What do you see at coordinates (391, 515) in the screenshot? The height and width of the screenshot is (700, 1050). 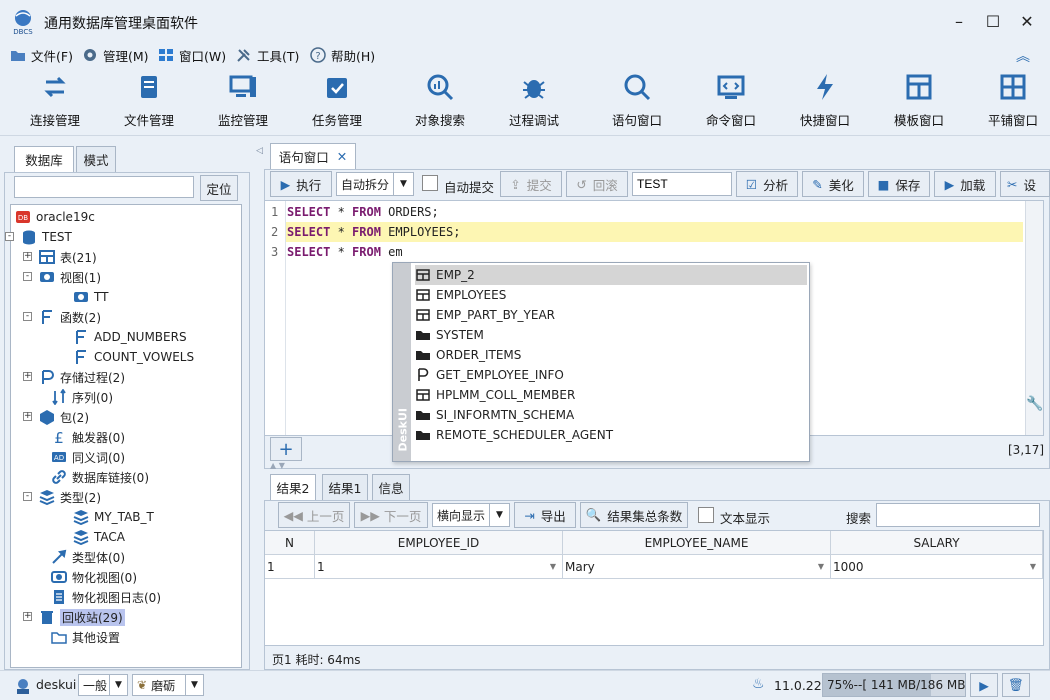 I see `next-page-button: ▶▶ 下一页` at bounding box center [391, 515].